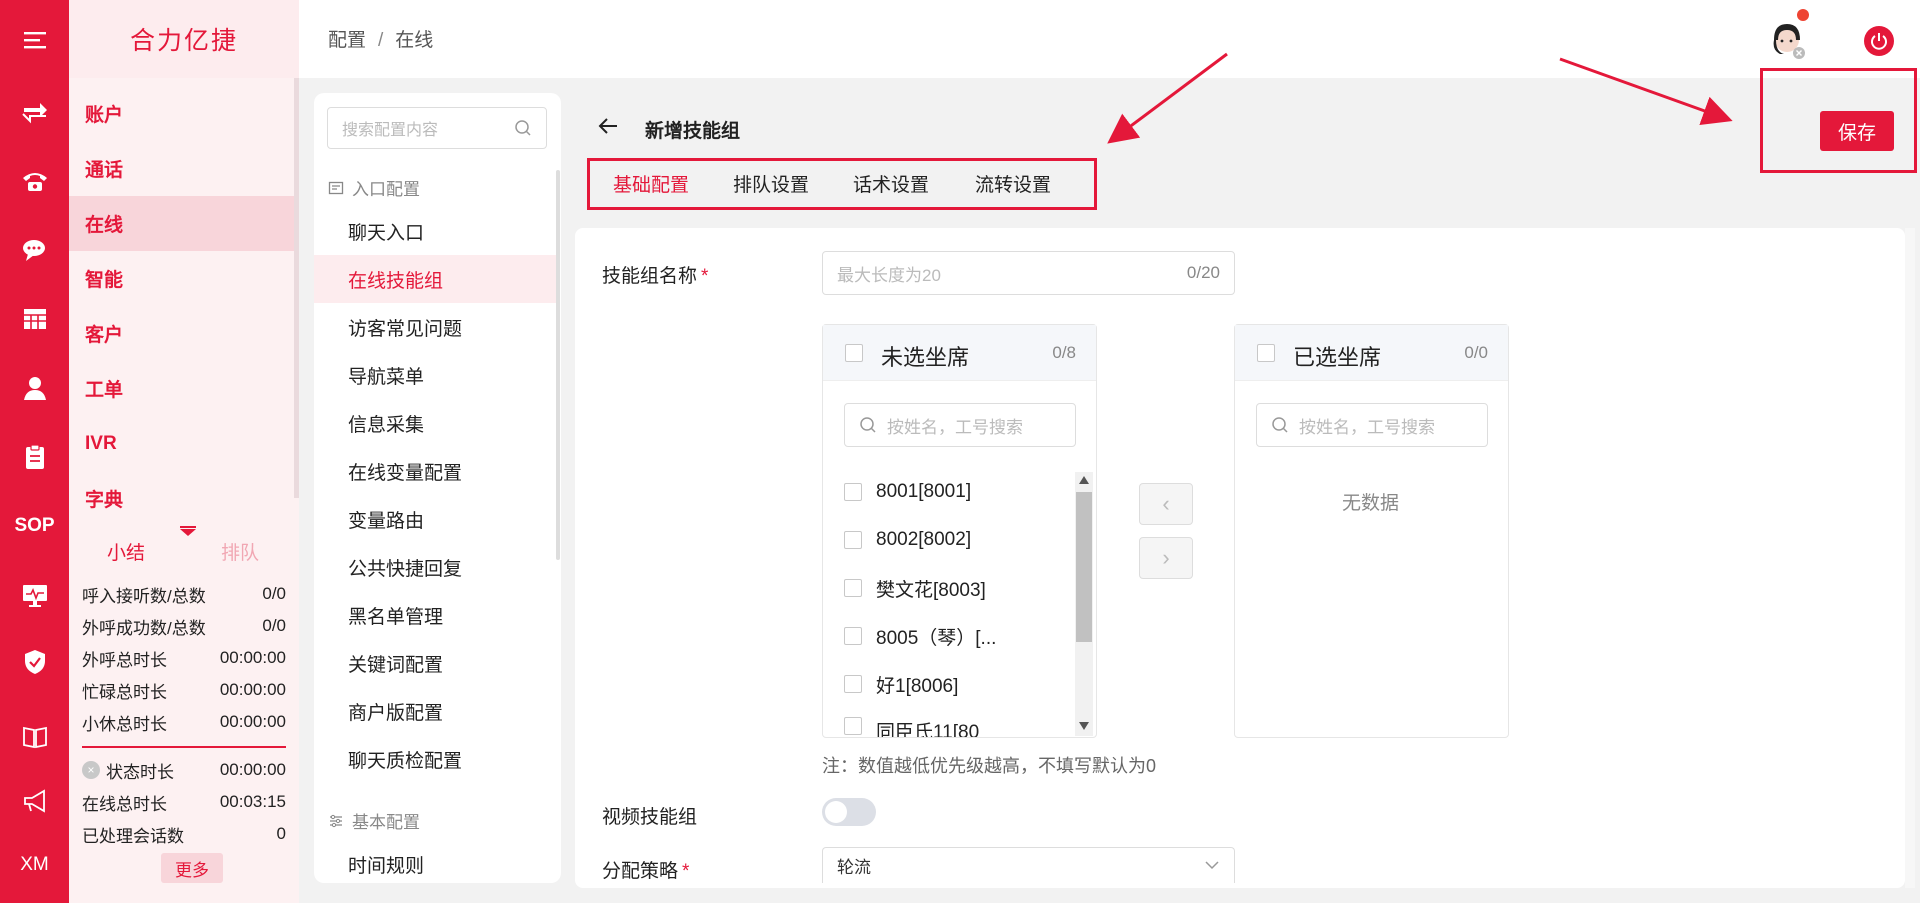 The image size is (1920, 903). Describe the element at coordinates (1167, 98) in the screenshot. I see `arrow-to-tabs` at that location.